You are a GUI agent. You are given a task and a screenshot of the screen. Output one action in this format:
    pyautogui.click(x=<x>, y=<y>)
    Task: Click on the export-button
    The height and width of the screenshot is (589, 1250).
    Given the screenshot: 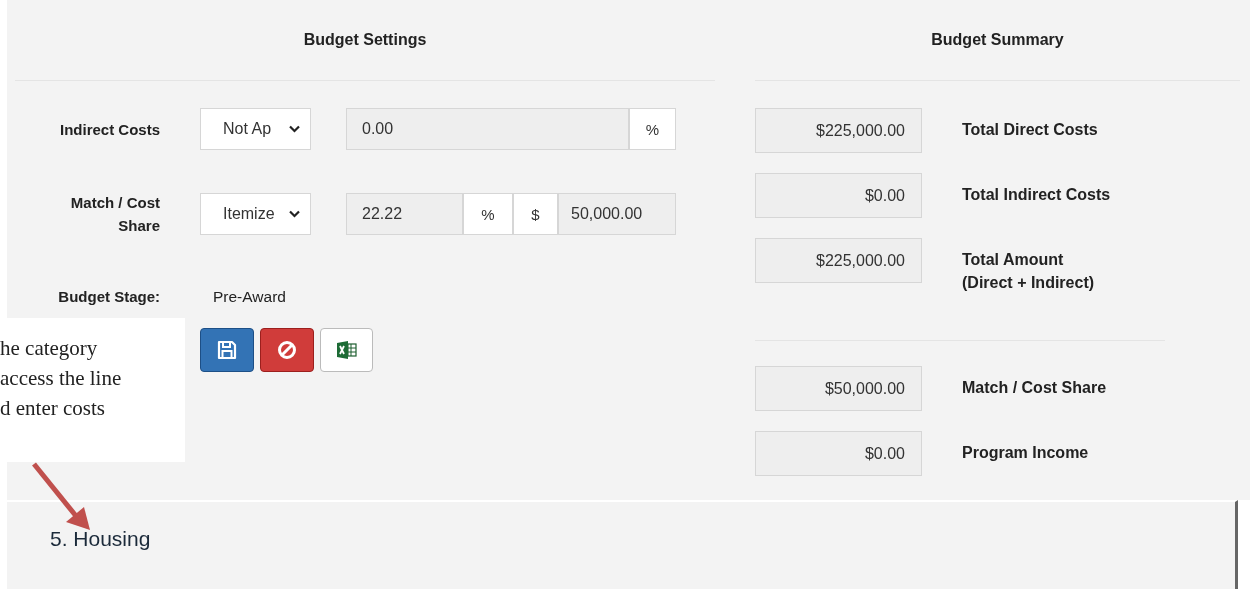 What is the action you would take?
    pyautogui.click(x=346, y=350)
    